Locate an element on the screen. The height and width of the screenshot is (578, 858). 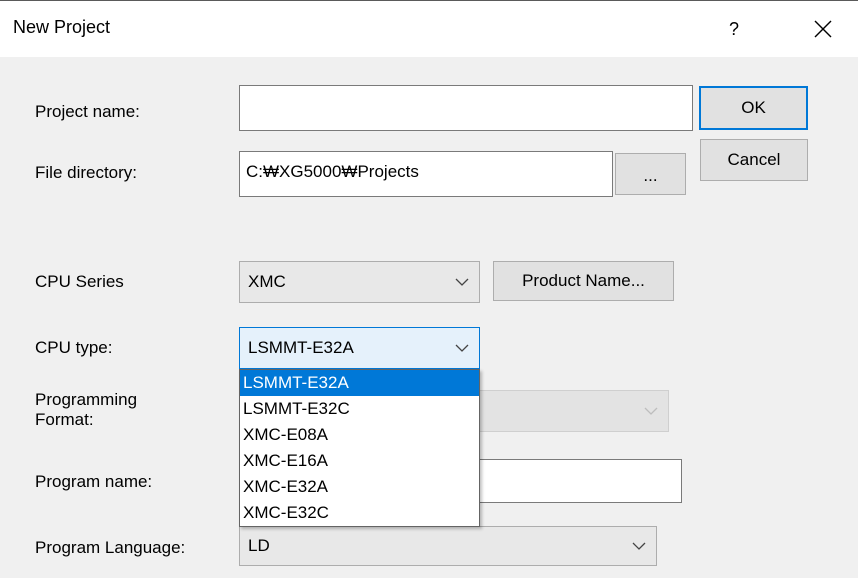
program-language-label: Program Language: is located at coordinates (110, 547).